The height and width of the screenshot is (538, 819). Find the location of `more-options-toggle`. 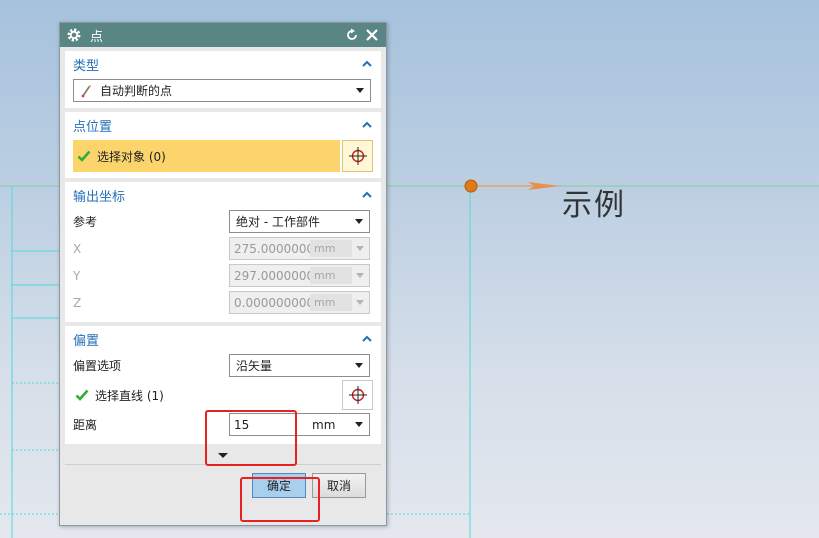

more-options-toggle is located at coordinates (223, 455).